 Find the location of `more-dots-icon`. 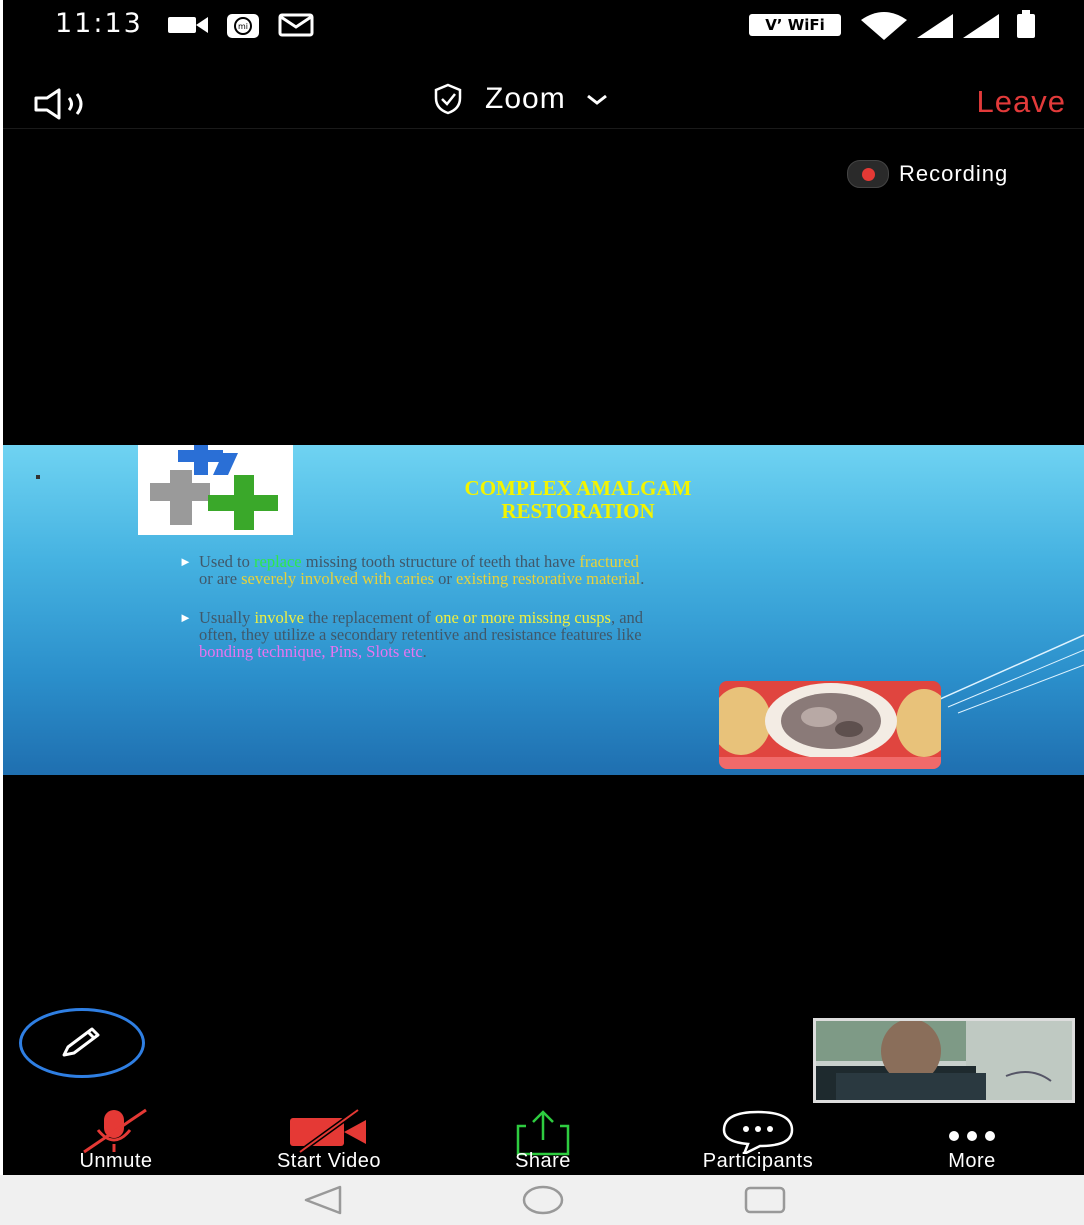

more-dots-icon is located at coordinates (972, 1136).